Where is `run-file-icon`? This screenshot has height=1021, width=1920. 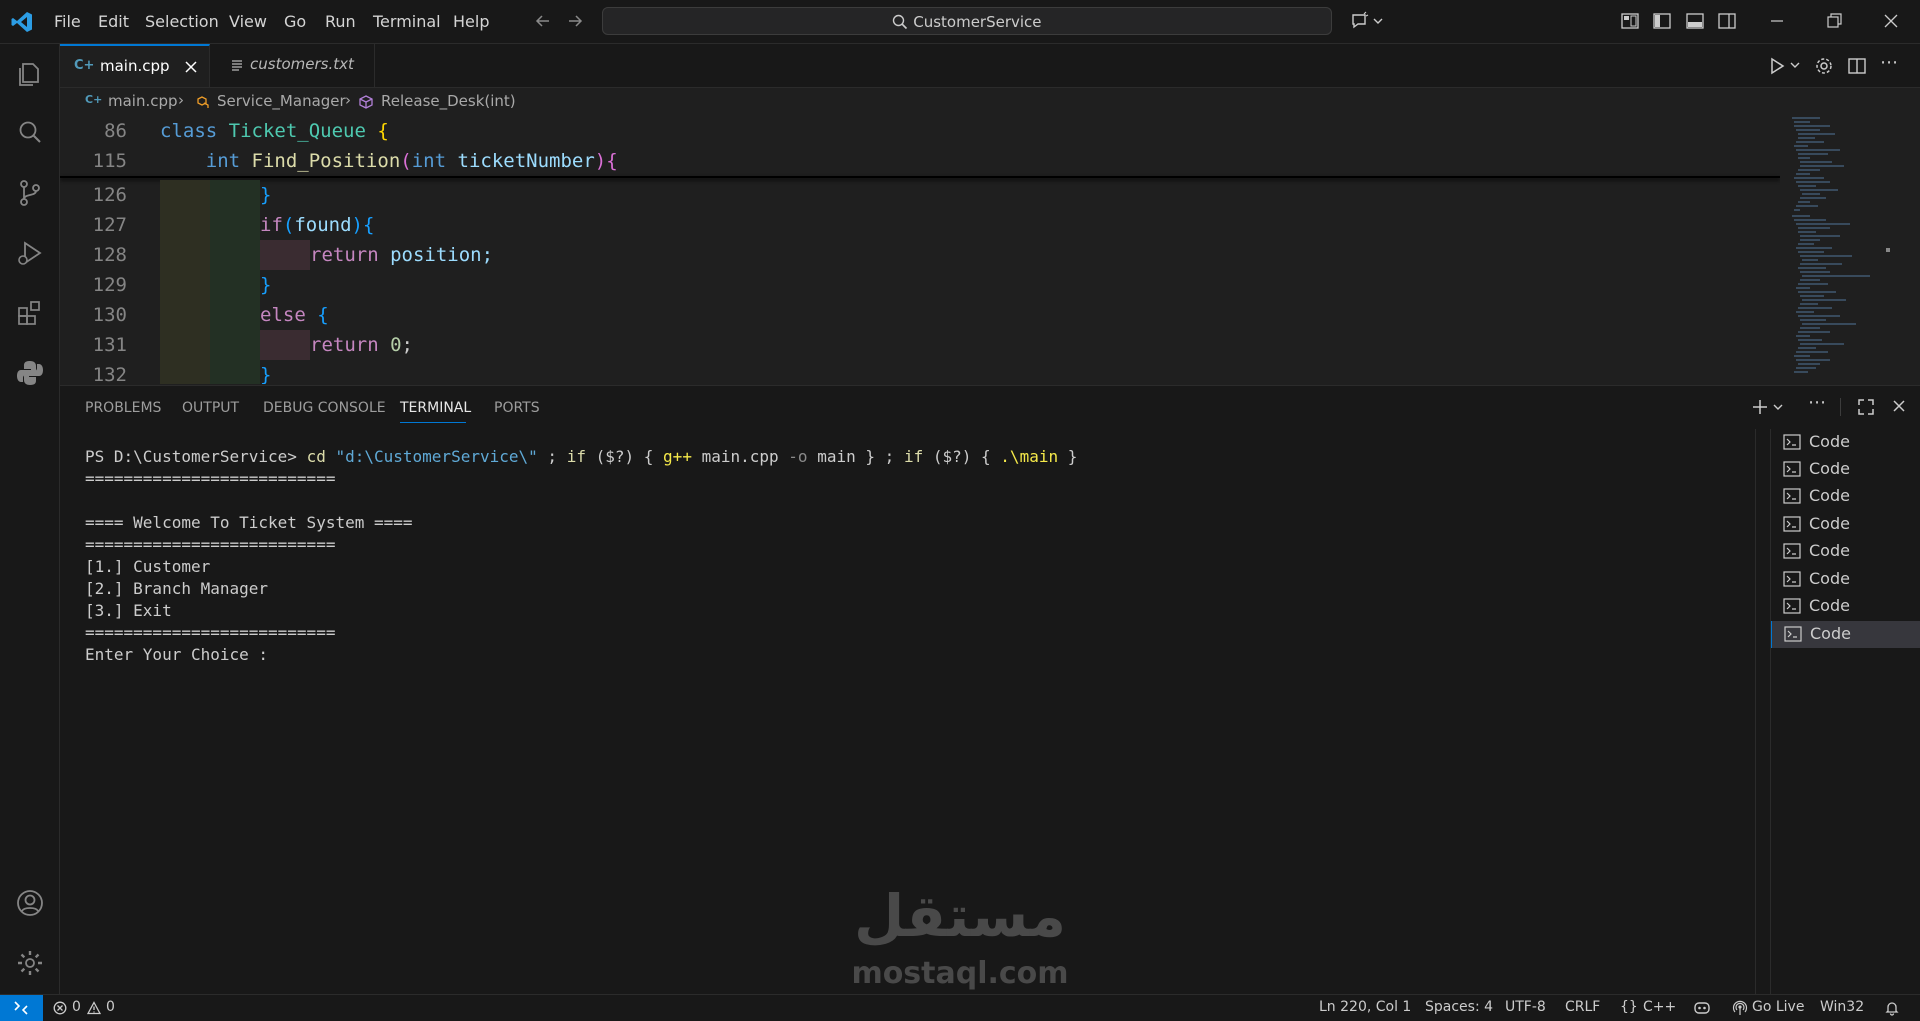 run-file-icon is located at coordinates (1777, 66).